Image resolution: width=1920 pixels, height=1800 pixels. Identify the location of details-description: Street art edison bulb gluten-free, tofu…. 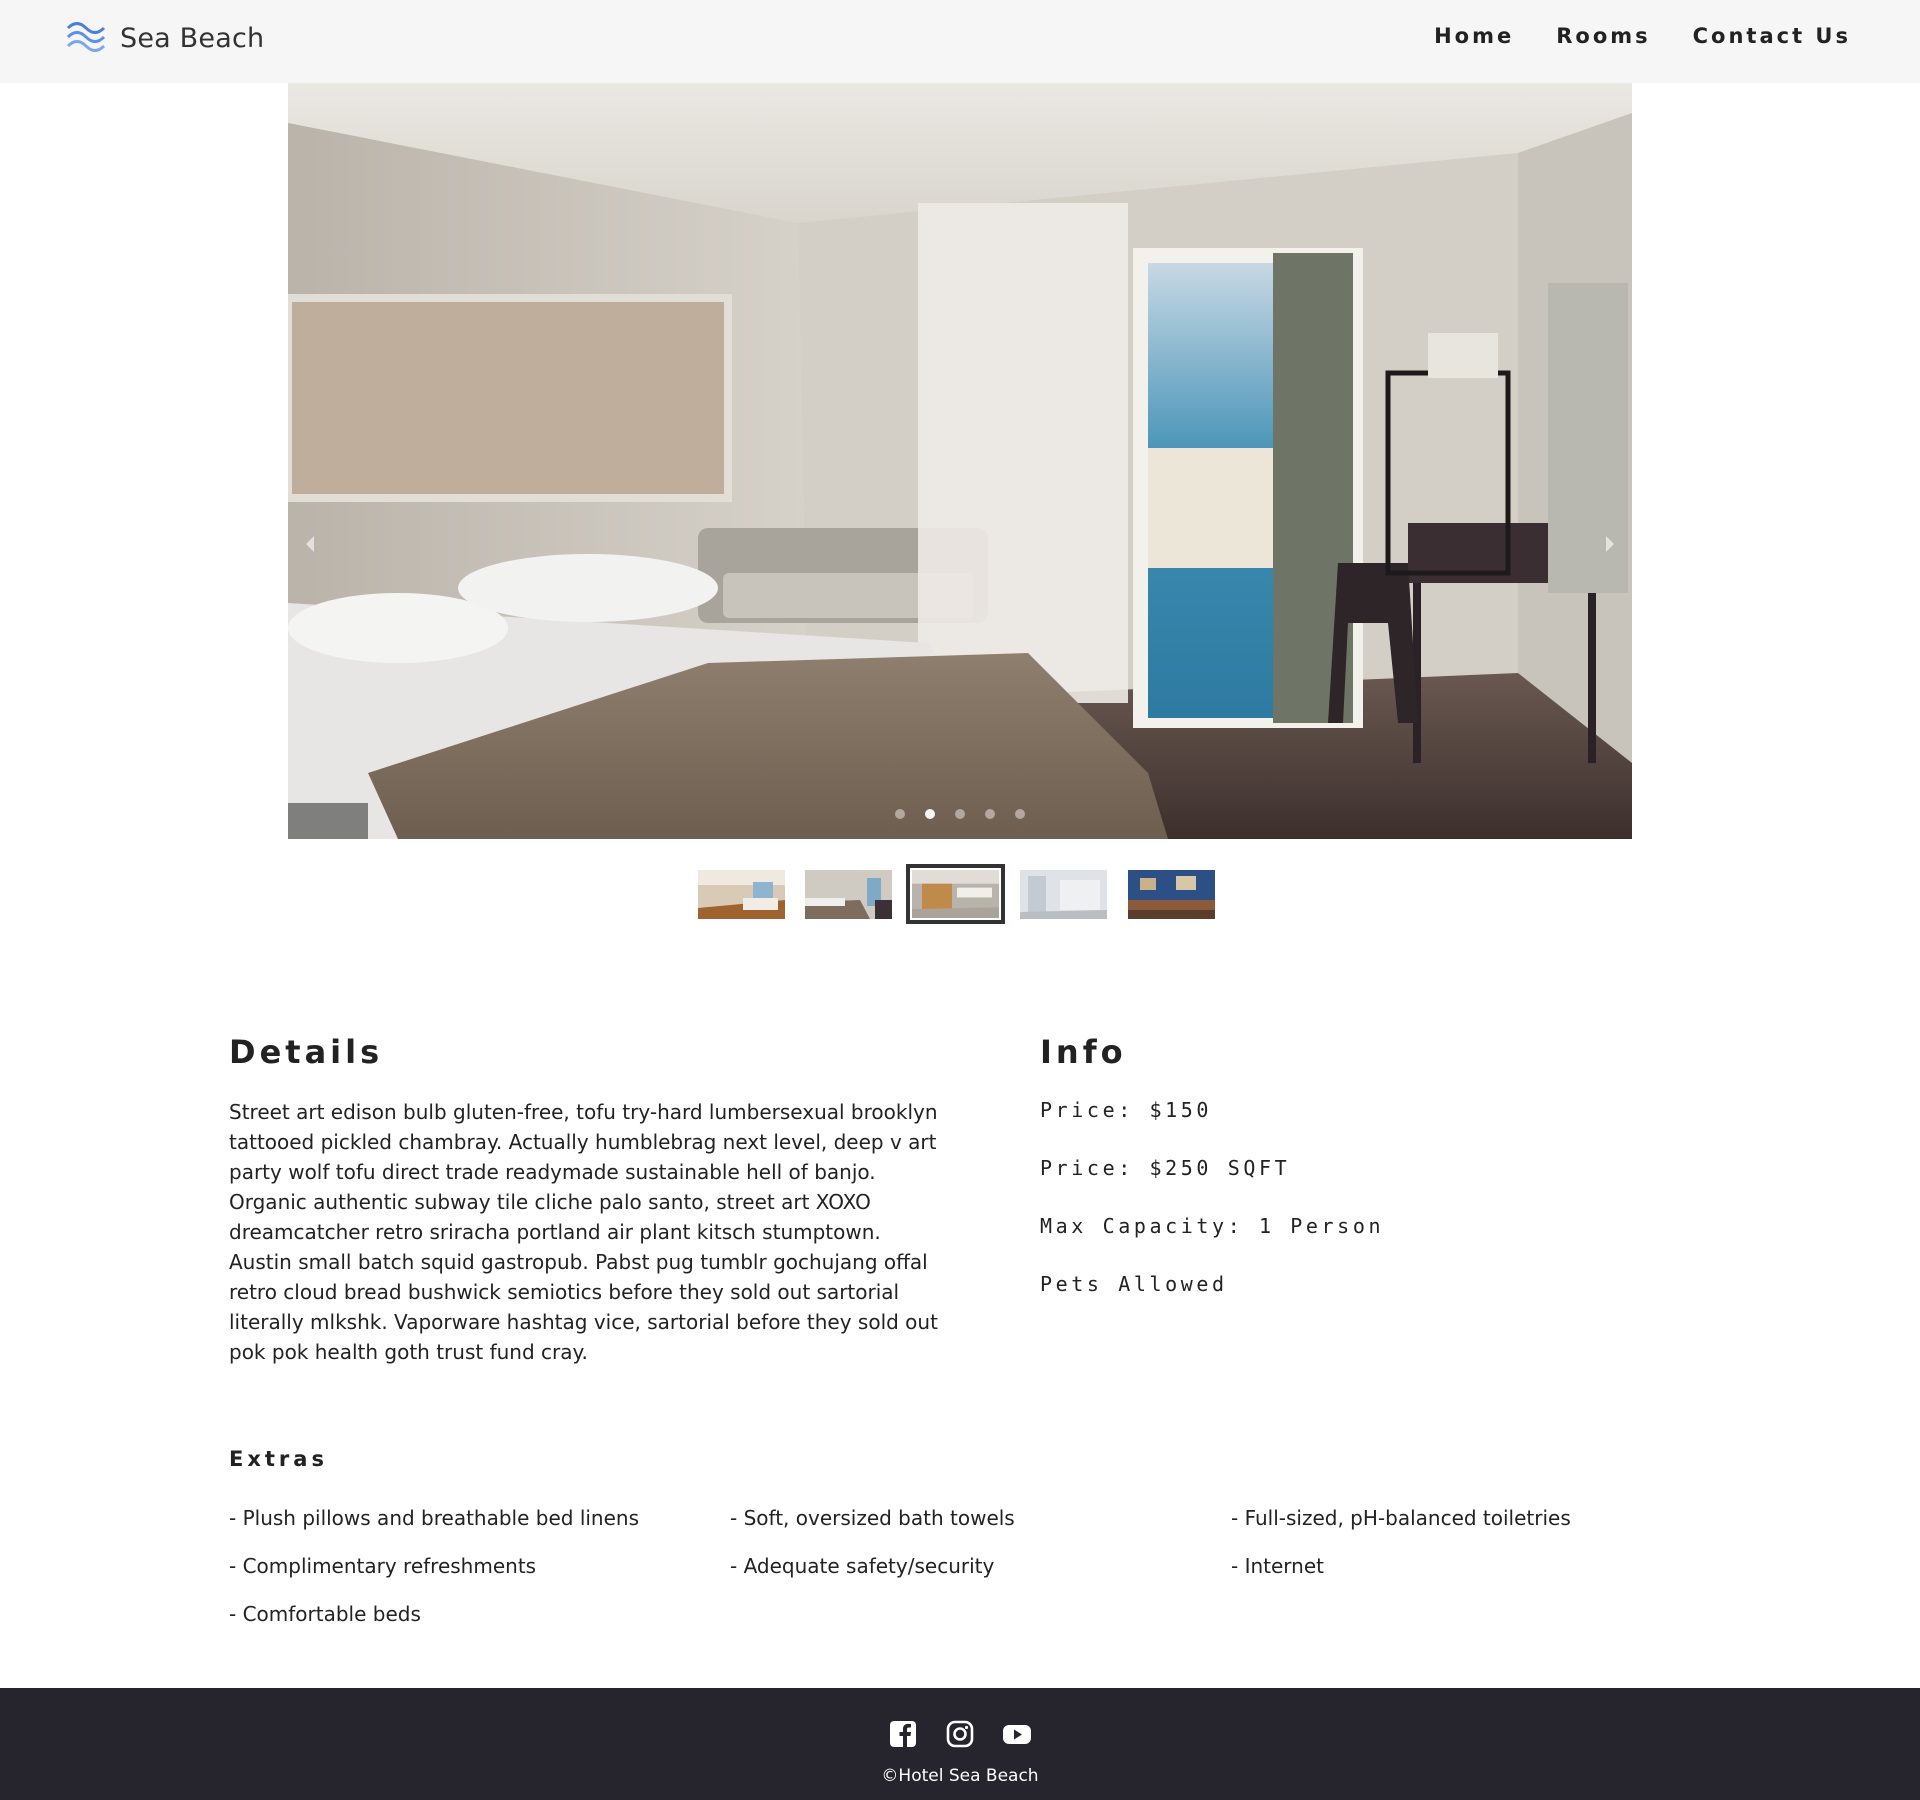
(583, 1232).